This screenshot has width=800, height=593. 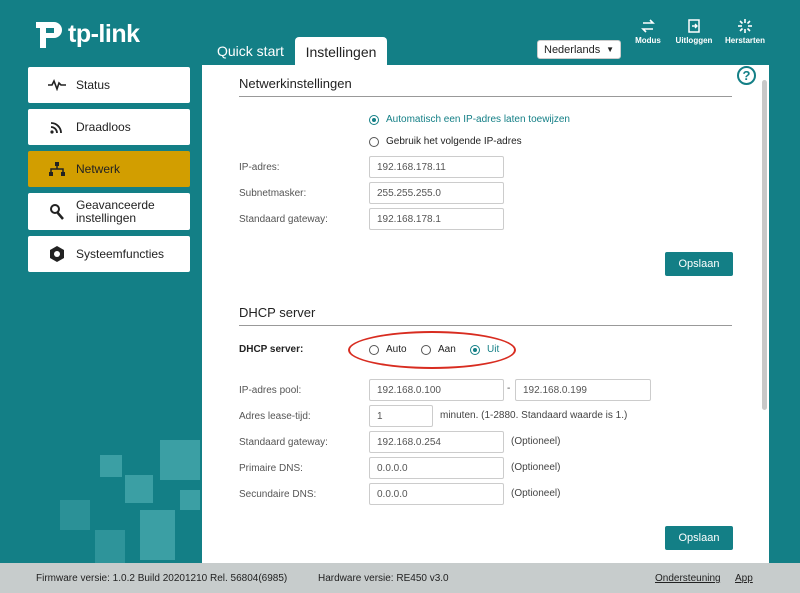 What do you see at coordinates (648, 26) in the screenshot?
I see `swap-icon` at bounding box center [648, 26].